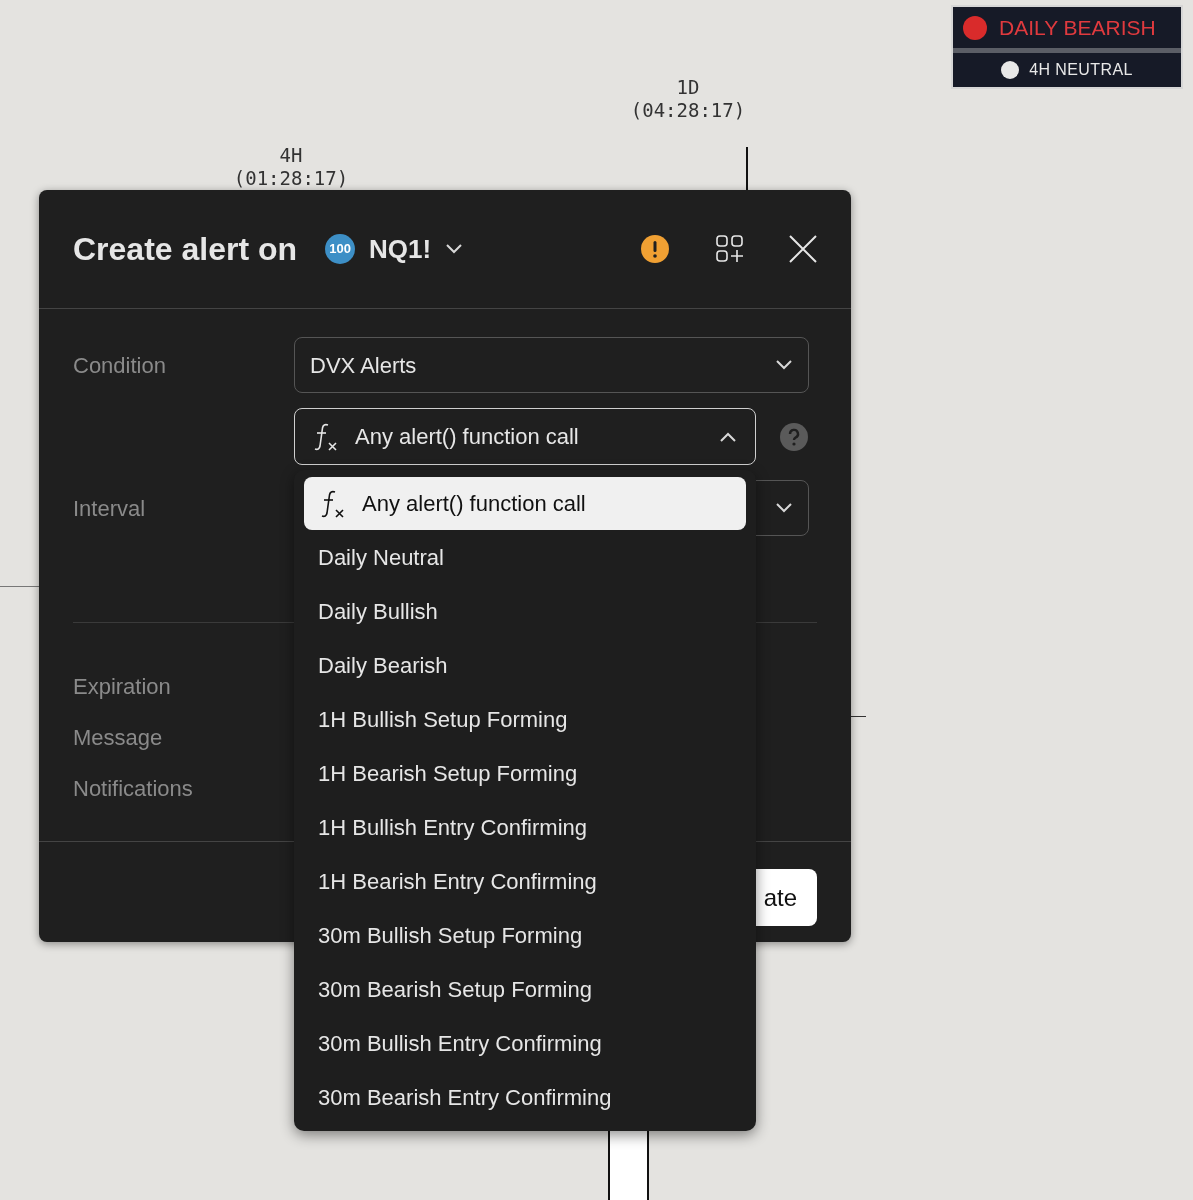  What do you see at coordinates (110, 508) in the screenshot?
I see `field-label: Interval` at bounding box center [110, 508].